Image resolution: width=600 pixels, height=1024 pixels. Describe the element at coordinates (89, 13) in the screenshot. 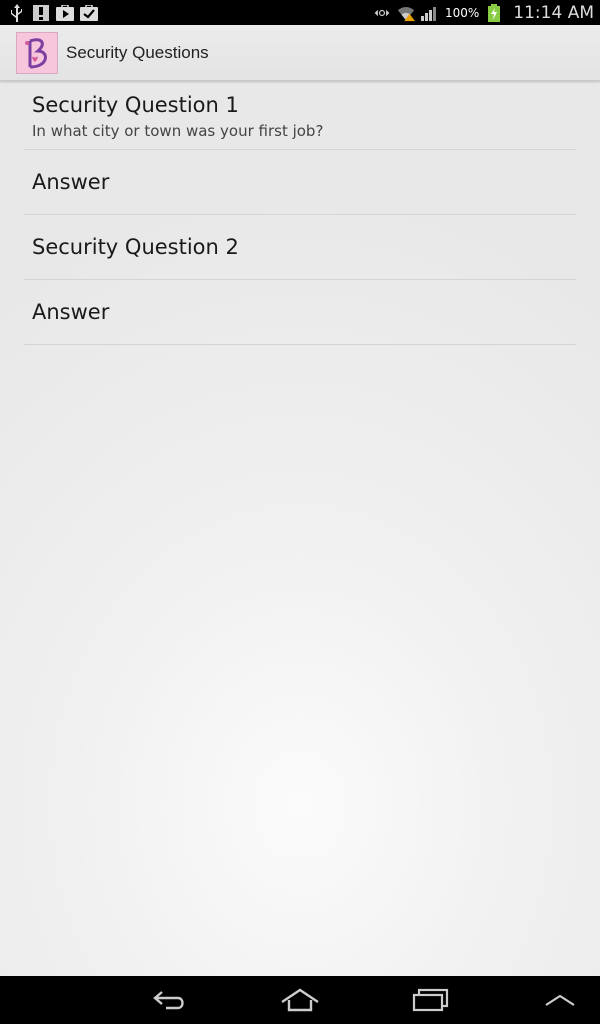

I see `clipboard-check-icon` at that location.